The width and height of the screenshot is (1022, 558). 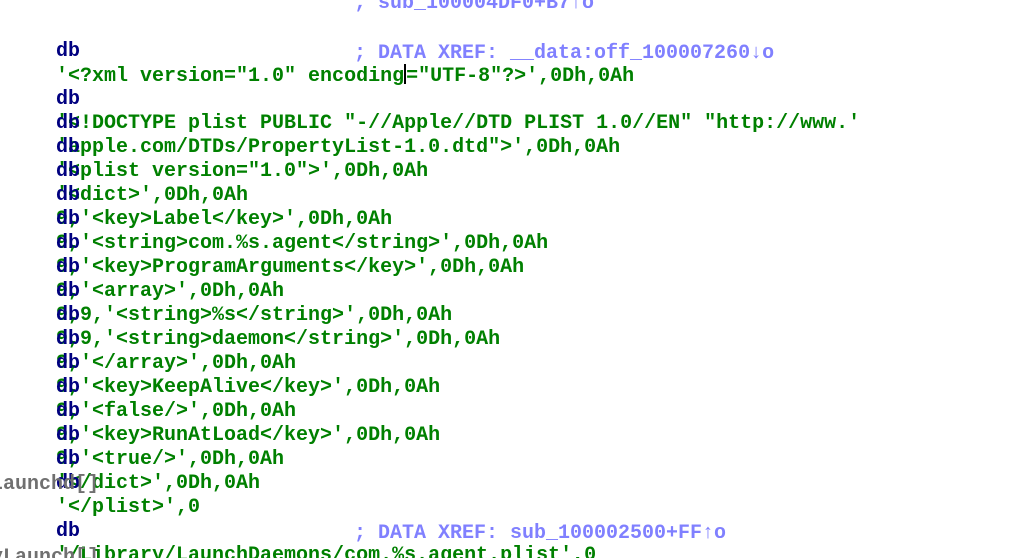 I want to click on symbol-label: yLaunch[], so click(x=49, y=552).